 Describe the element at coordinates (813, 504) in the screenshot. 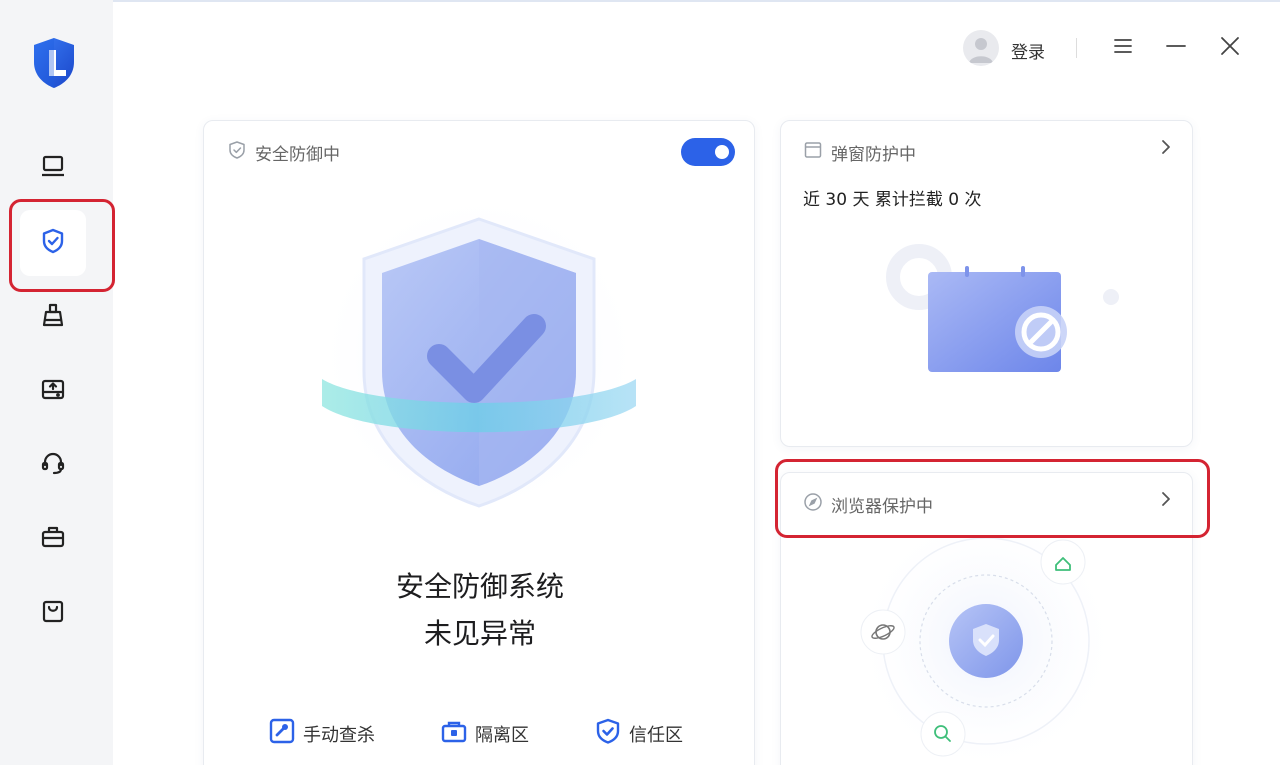

I see `compass-icon` at that location.